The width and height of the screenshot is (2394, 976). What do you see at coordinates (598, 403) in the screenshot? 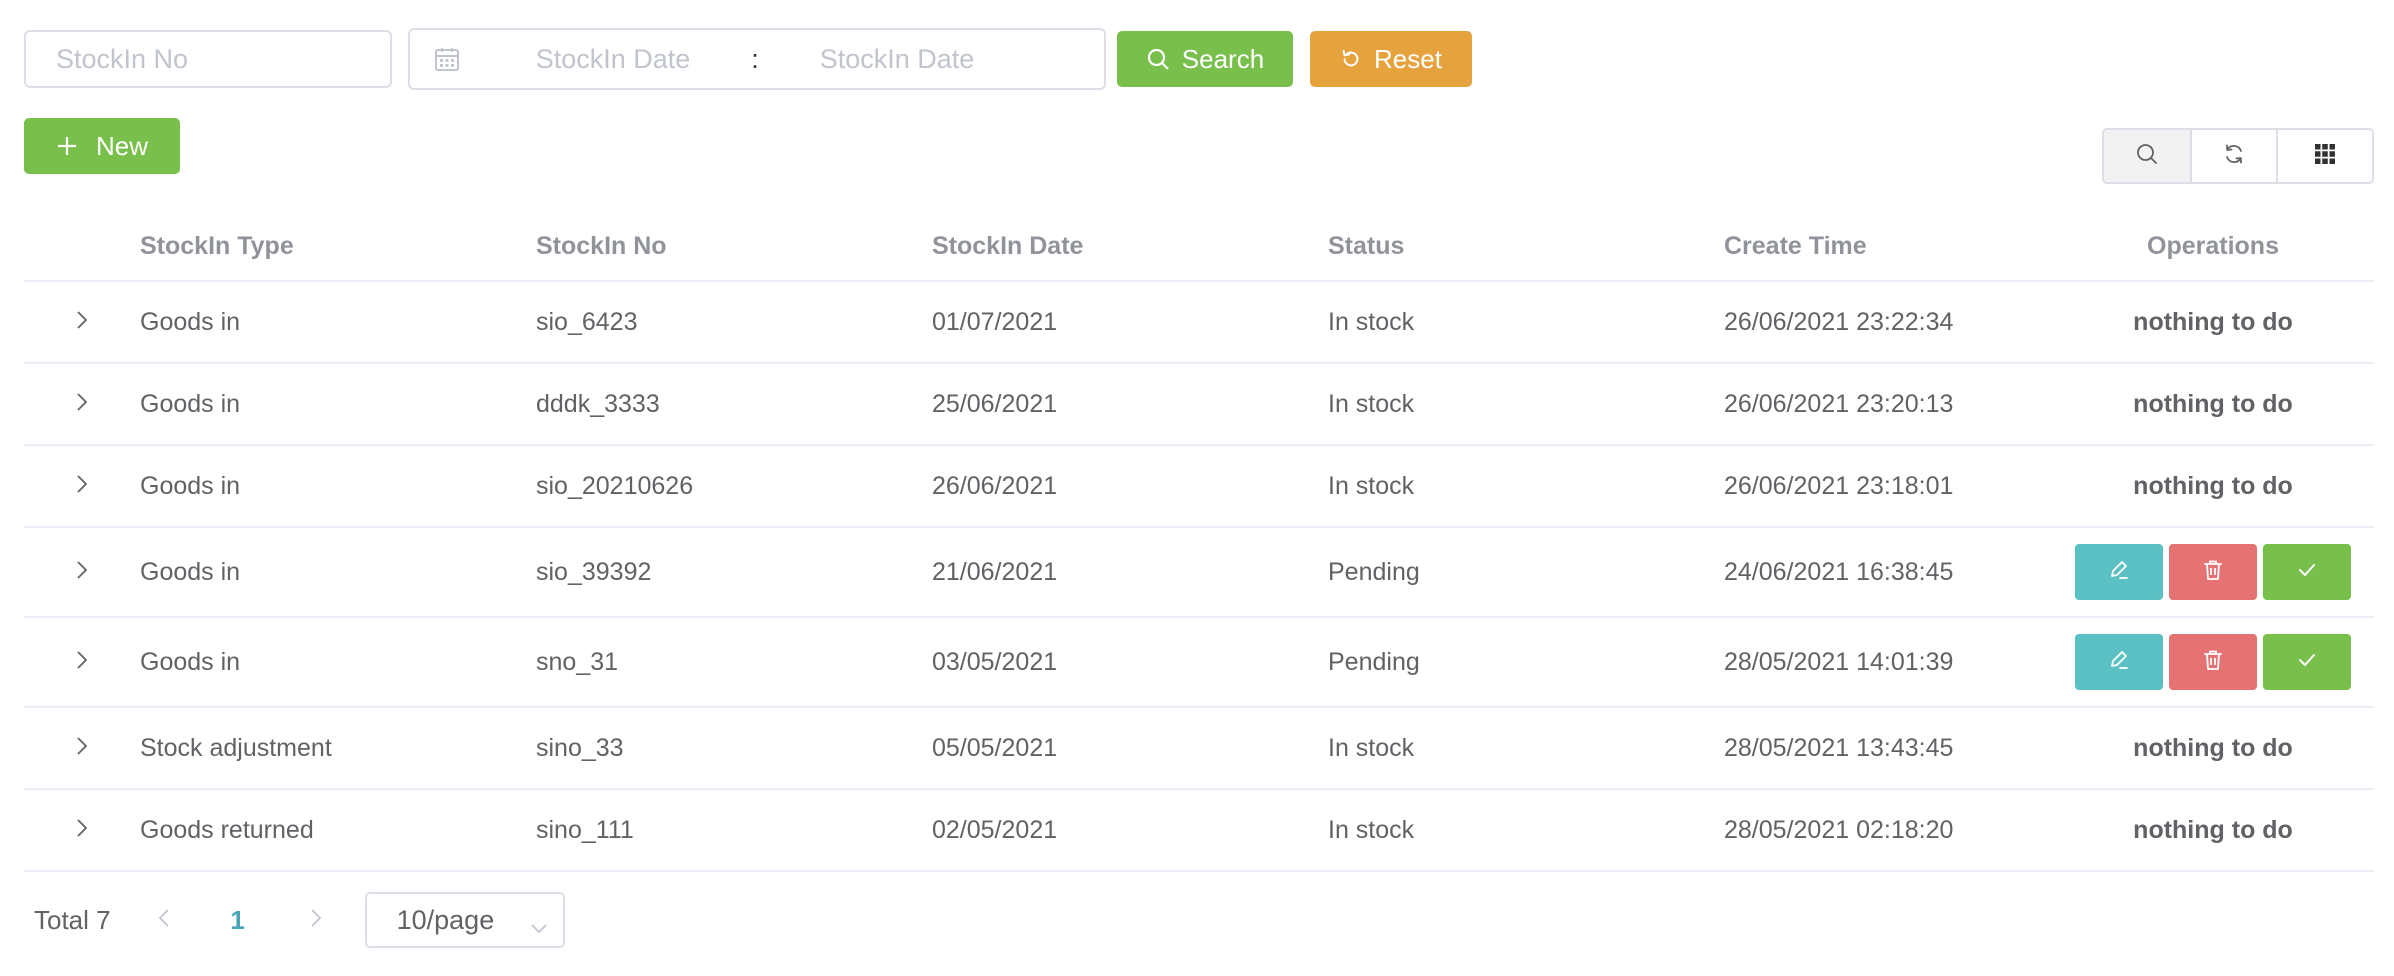
I see `cell-stockin-no: dddk_3333` at bounding box center [598, 403].